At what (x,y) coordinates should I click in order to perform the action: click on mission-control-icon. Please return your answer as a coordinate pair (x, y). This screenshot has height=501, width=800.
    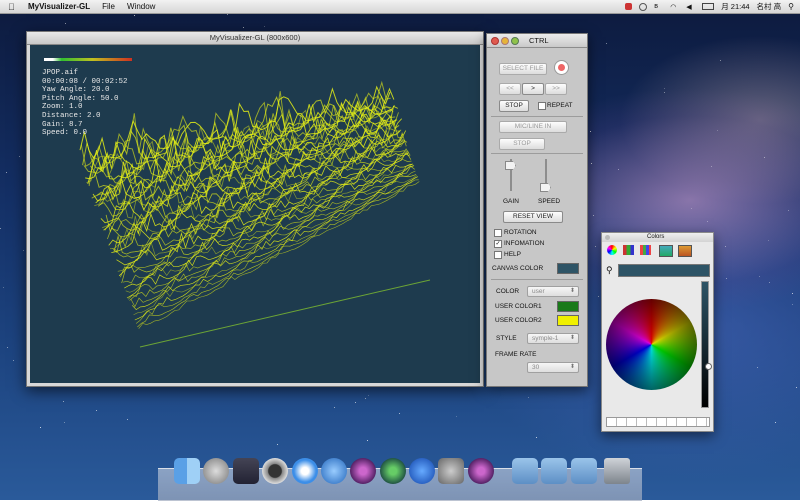
    Looking at the image, I should click on (246, 471).